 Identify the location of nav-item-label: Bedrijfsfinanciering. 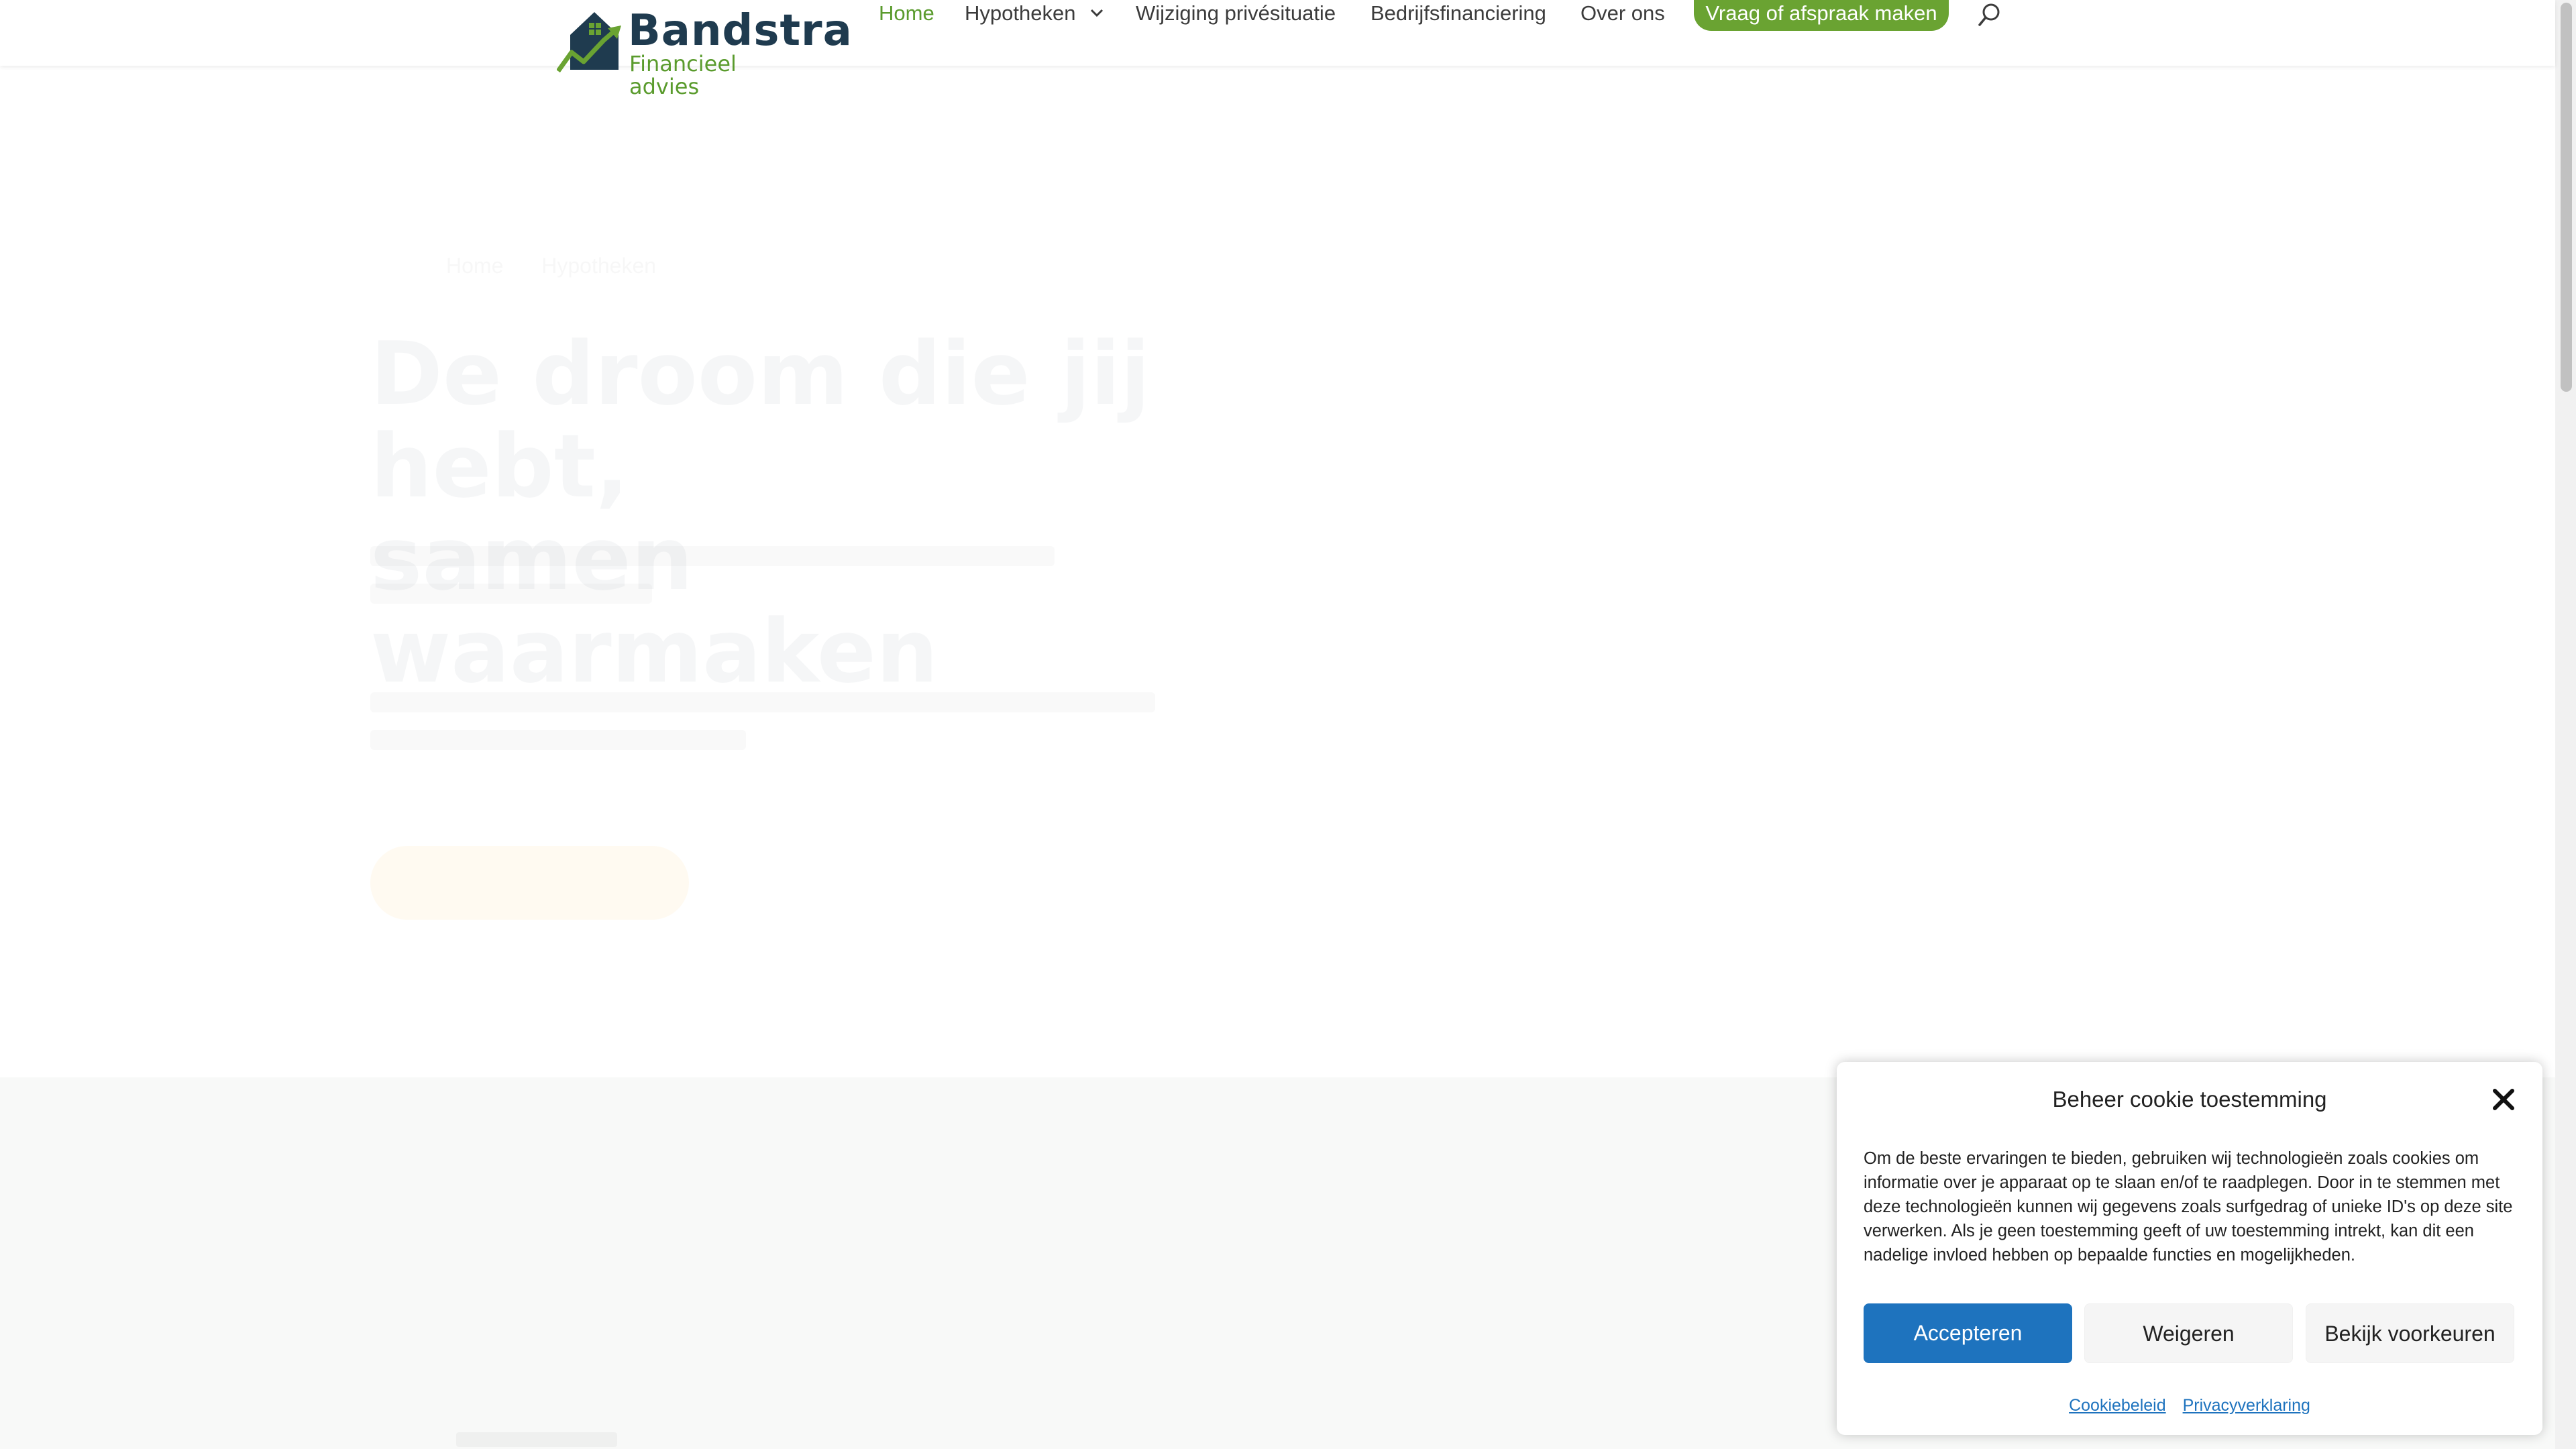
(1458, 13).